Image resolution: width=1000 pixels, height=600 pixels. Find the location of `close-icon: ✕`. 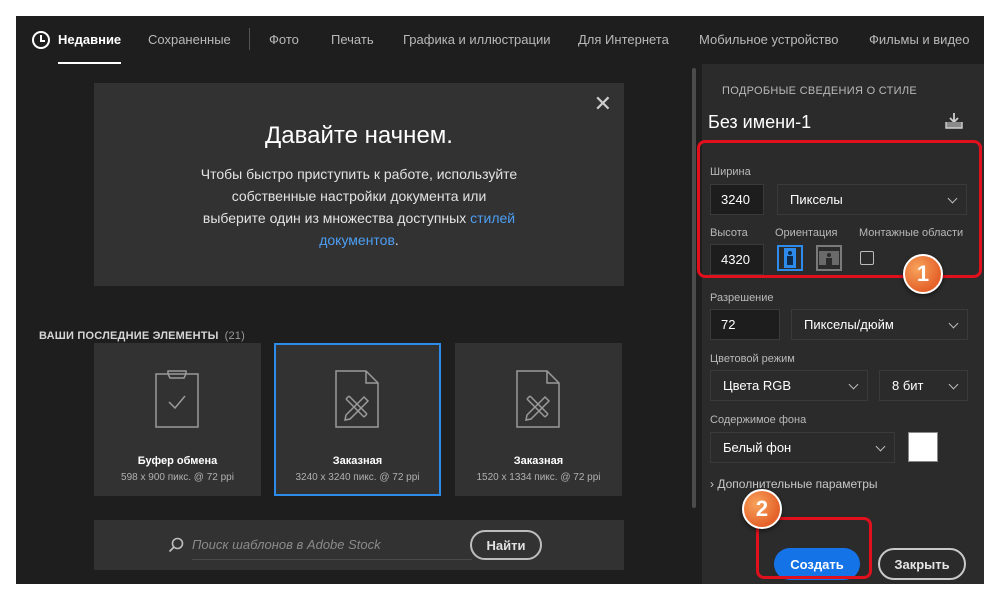

close-icon: ✕ is located at coordinates (603, 104).